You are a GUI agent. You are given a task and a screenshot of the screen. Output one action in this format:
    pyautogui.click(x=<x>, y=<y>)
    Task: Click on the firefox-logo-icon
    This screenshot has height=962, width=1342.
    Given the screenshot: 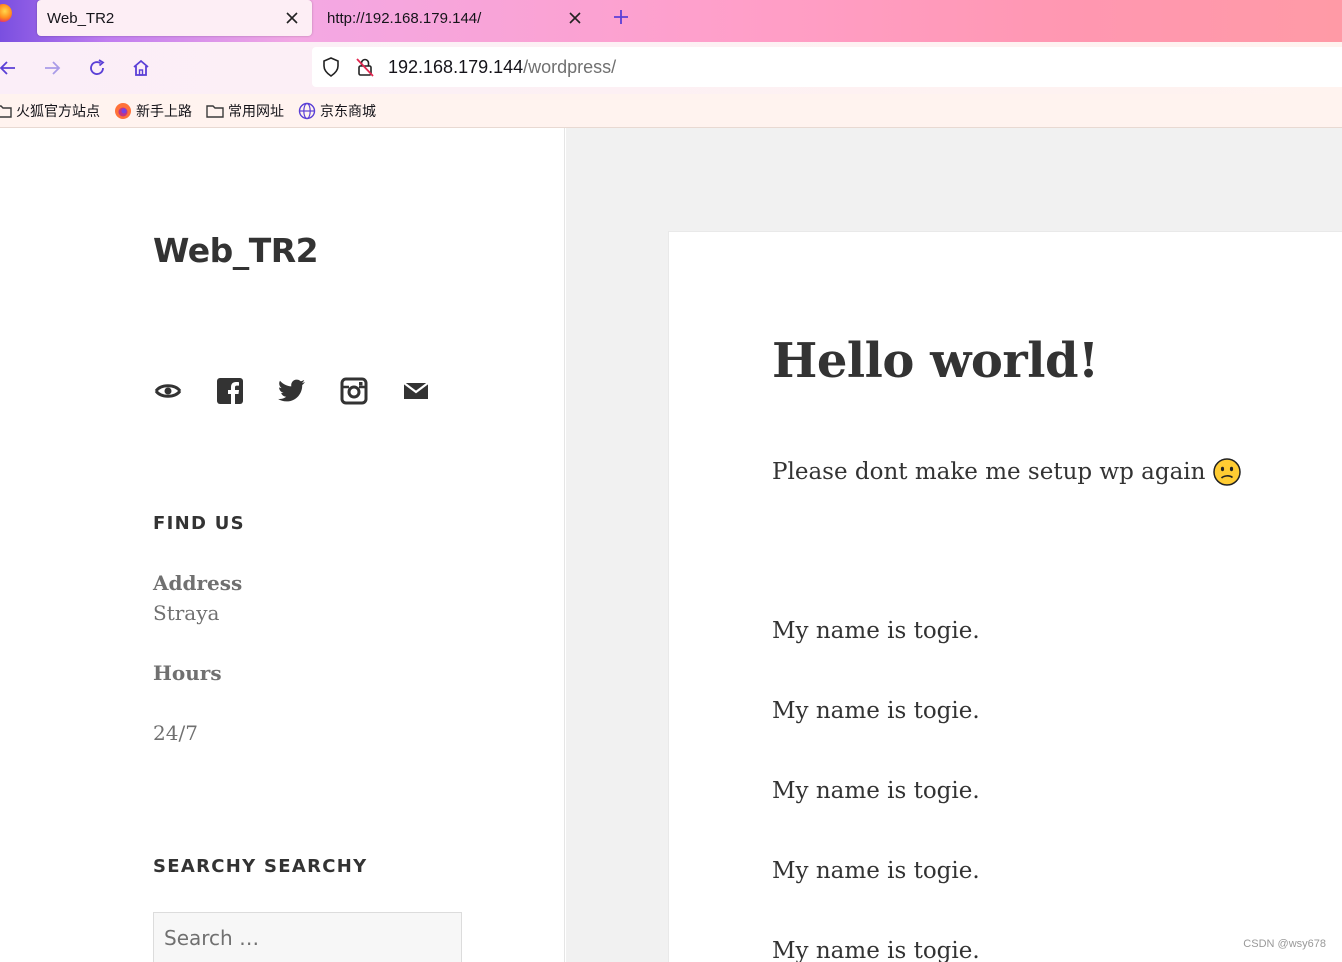 What is the action you would take?
    pyautogui.click(x=6, y=13)
    